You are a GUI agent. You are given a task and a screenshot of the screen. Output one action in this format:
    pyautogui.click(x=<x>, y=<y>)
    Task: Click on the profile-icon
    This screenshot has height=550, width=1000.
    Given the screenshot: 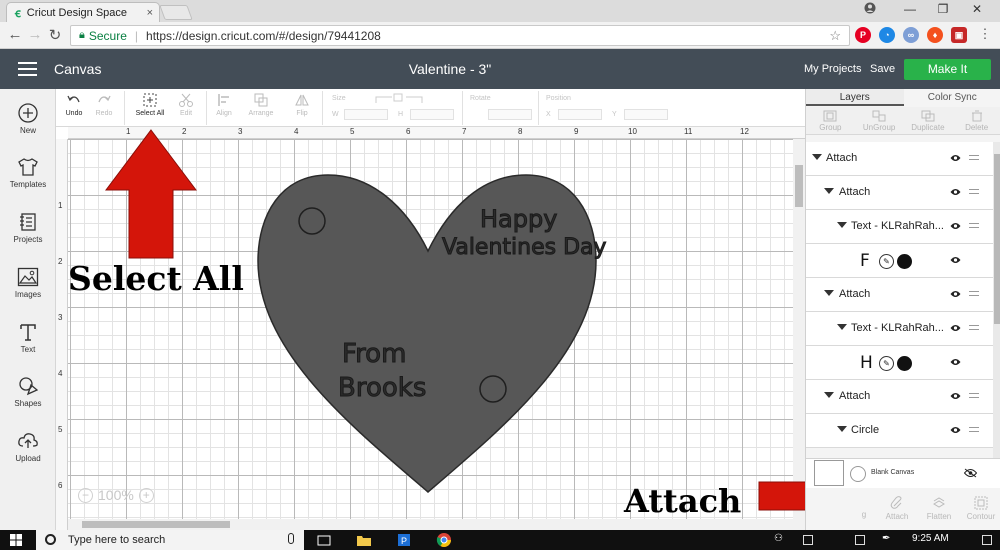 What is the action you would take?
    pyautogui.click(x=870, y=9)
    